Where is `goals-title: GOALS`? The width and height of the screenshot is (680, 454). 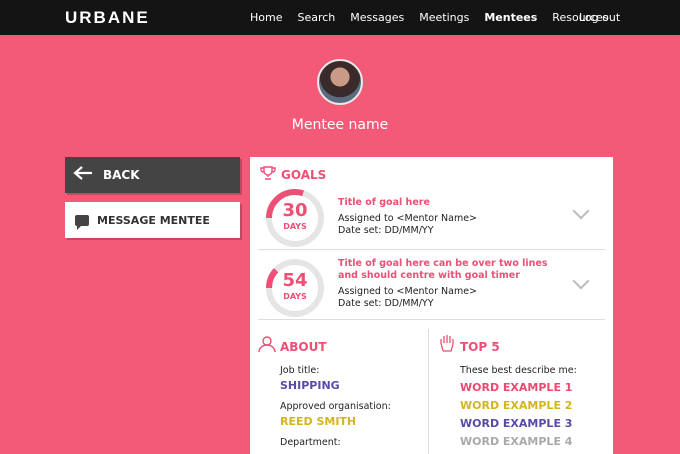
goals-title: GOALS is located at coordinates (304, 175).